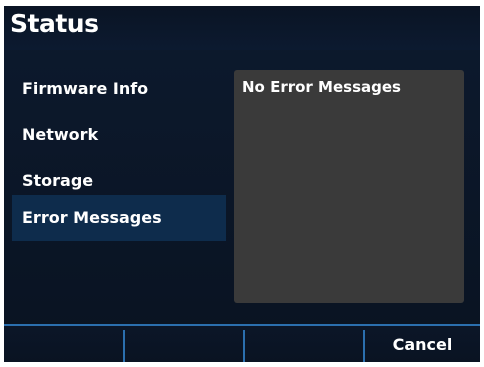 Image resolution: width=484 pixels, height=367 pixels. I want to click on menu-item-firmware-info: Firmware Info, so click(119, 89).